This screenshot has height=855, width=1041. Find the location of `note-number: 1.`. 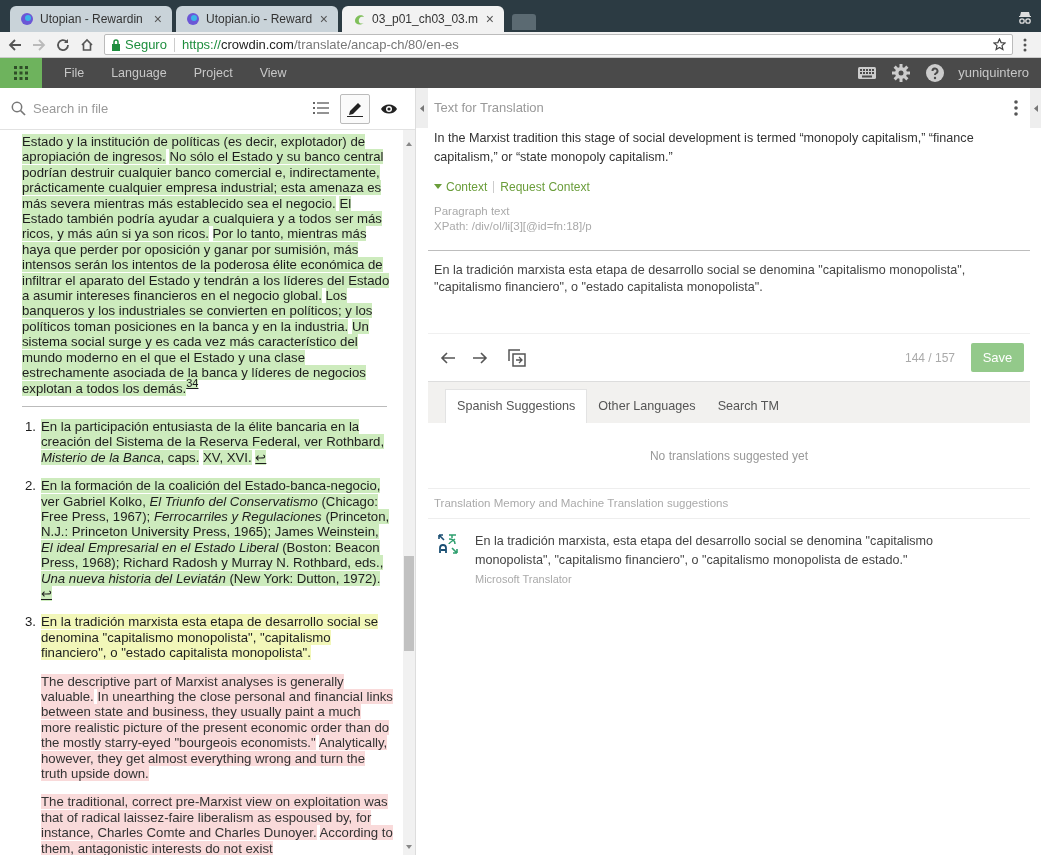

note-number: 1. is located at coordinates (30, 427).